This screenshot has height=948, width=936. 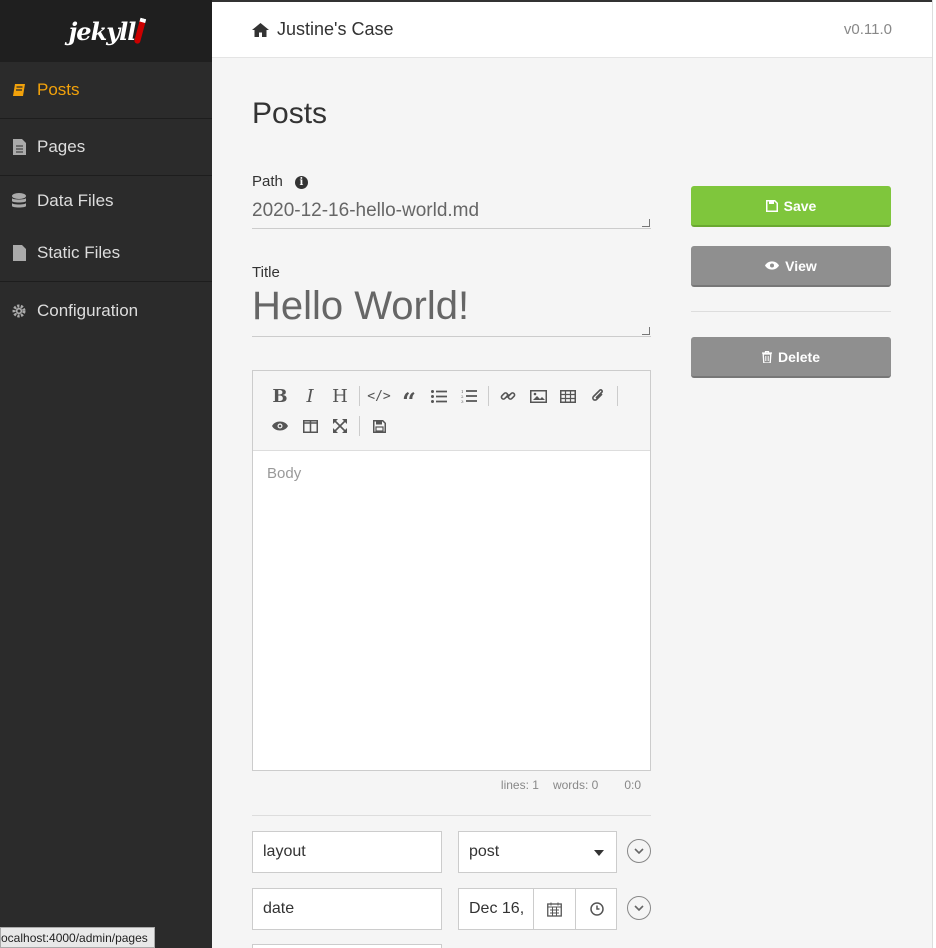 What do you see at coordinates (575, 785) in the screenshot?
I see `words-count: words: 0` at bounding box center [575, 785].